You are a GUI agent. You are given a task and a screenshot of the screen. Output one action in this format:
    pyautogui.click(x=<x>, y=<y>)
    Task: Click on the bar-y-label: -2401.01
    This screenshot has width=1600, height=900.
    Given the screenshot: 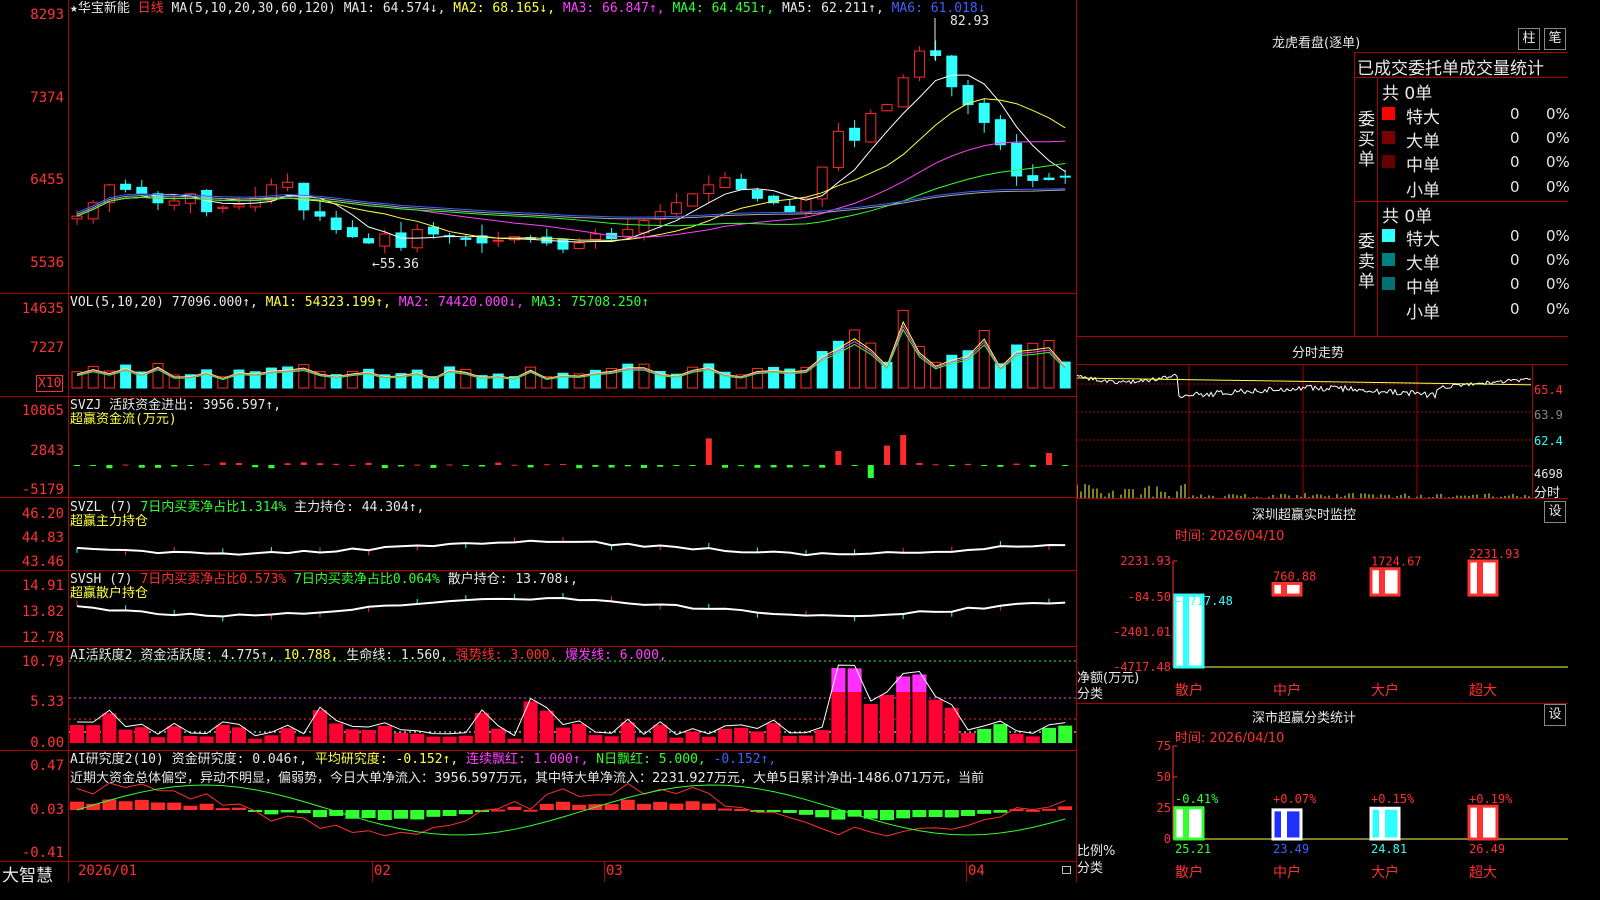 What is the action you would take?
    pyautogui.click(x=1142, y=632)
    